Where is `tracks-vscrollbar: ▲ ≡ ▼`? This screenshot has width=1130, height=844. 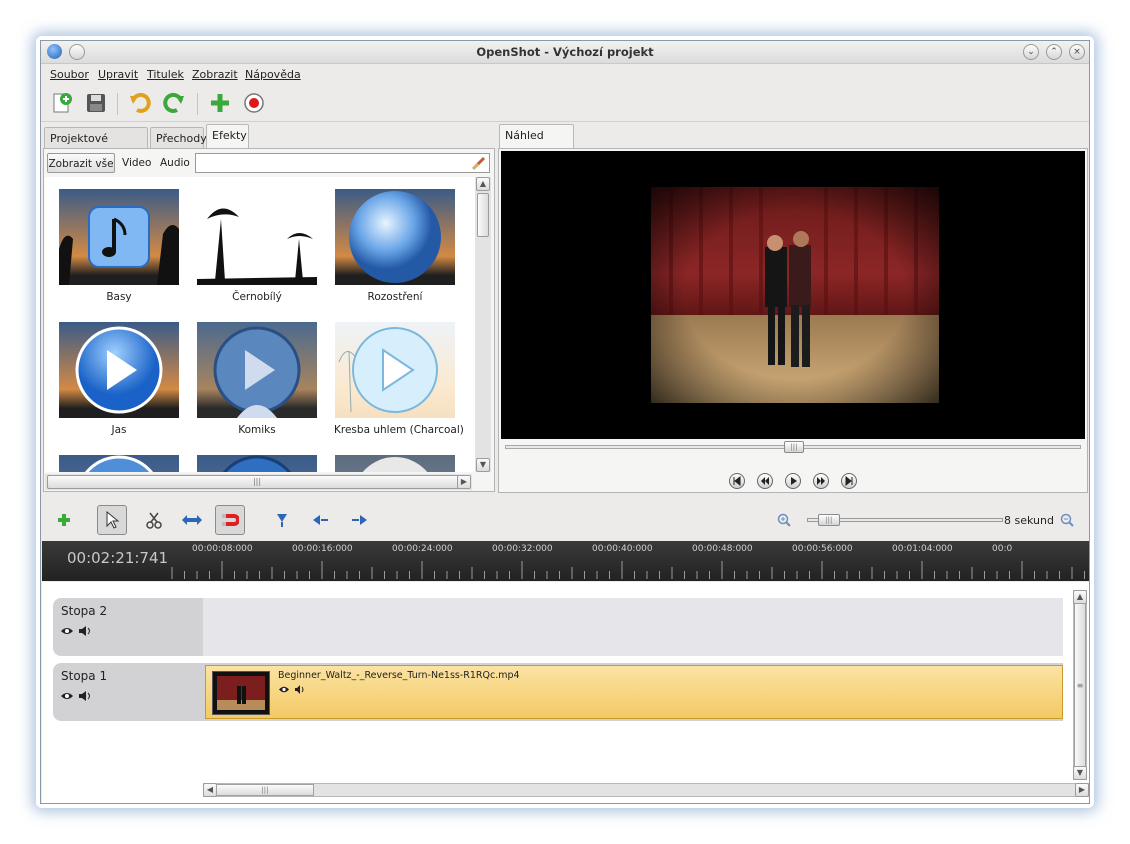
tracks-vscrollbar: ▲ ≡ ▼ is located at coordinates (1080, 685).